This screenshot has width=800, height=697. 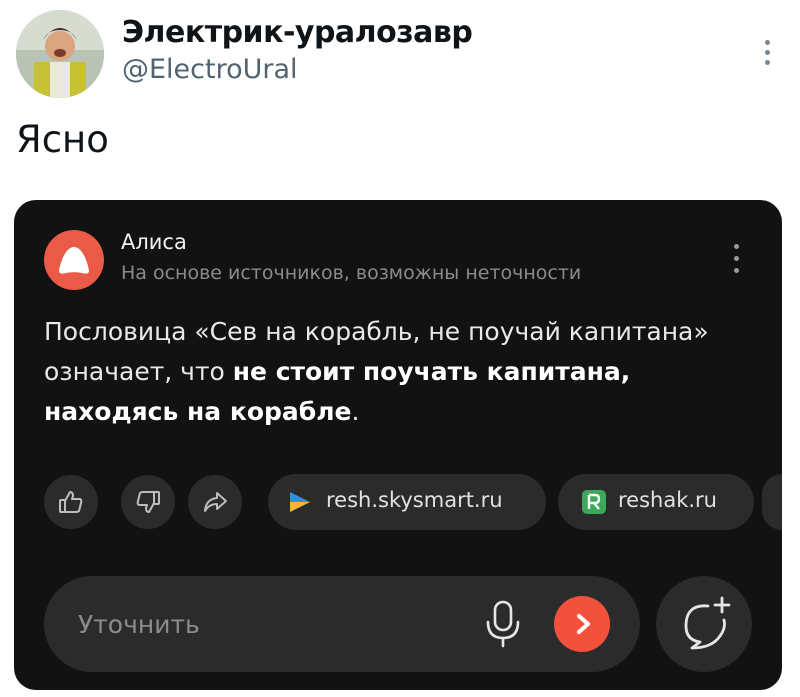 I want to click on card-more-icon, so click(x=737, y=259).